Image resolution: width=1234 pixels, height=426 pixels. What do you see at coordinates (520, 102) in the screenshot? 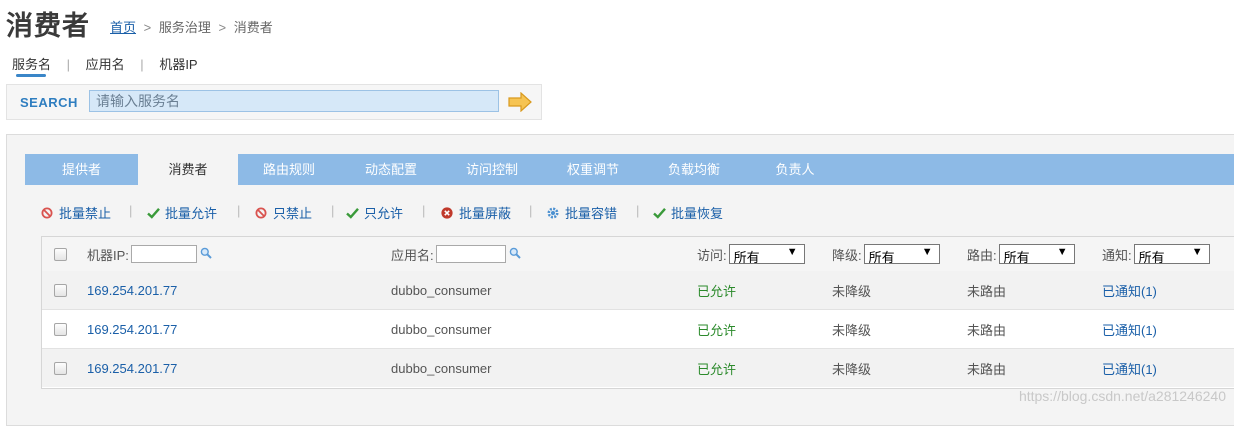
I see `search-submit-arrow-icon` at bounding box center [520, 102].